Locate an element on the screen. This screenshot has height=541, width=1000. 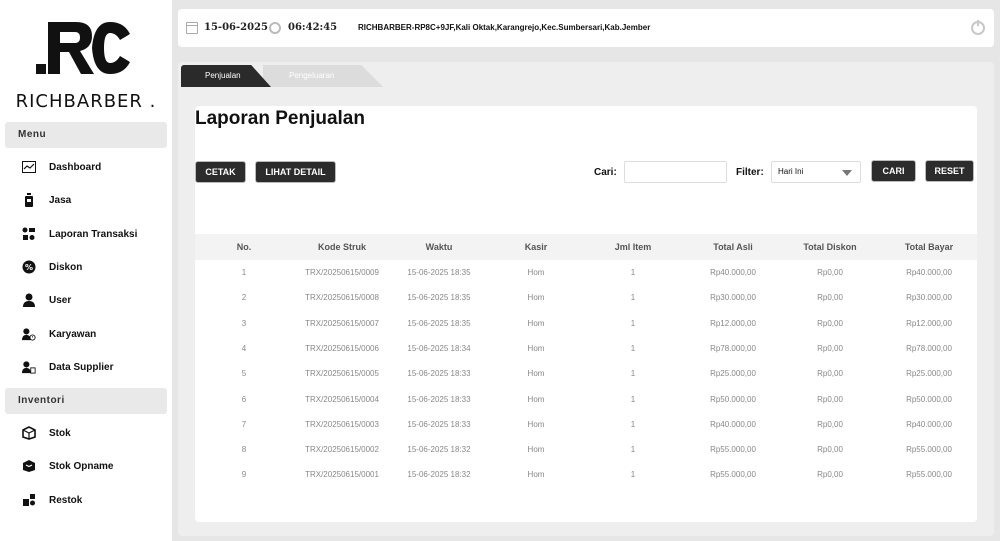
nav-stok: Stok is located at coordinates (86, 433).